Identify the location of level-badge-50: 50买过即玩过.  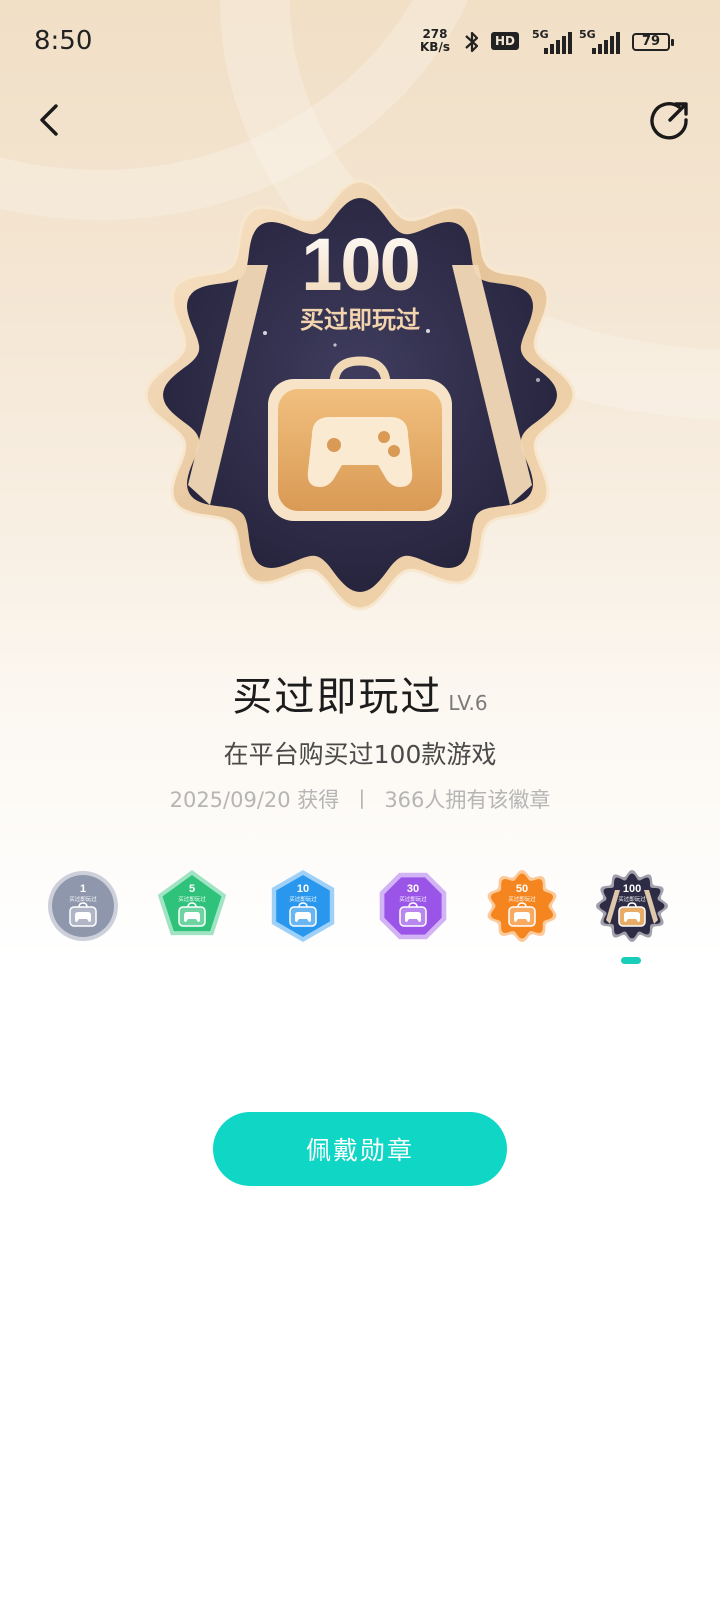
(522, 906).